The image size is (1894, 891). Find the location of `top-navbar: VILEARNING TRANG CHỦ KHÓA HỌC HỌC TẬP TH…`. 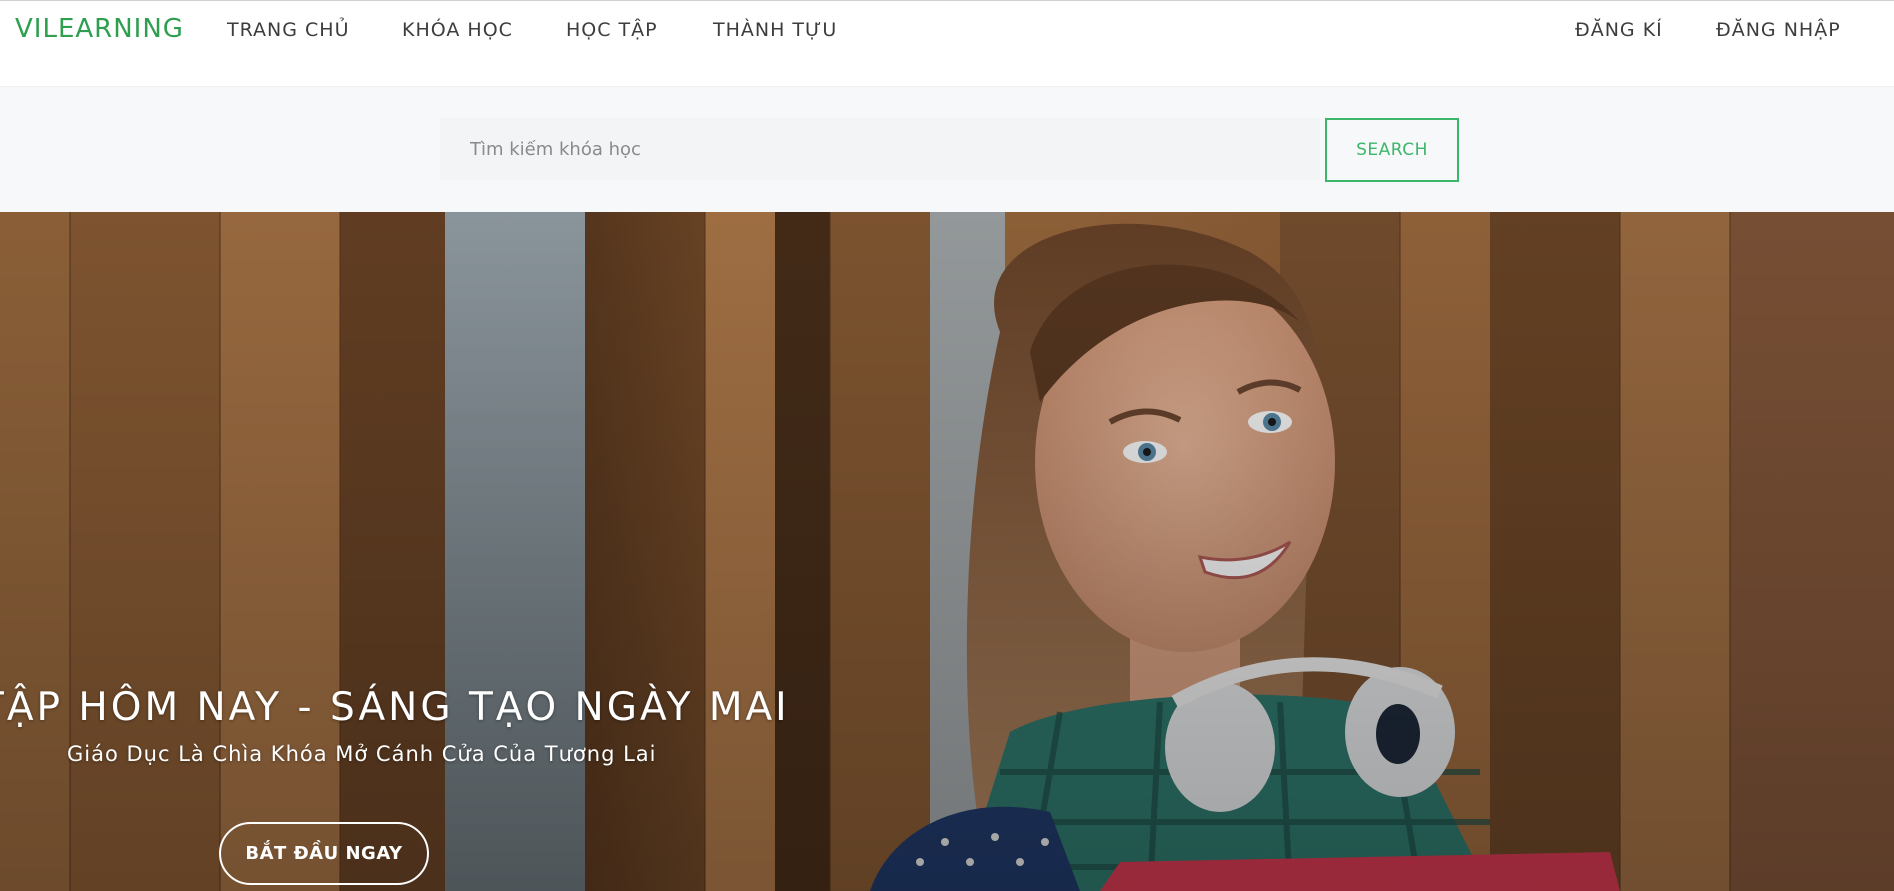

top-navbar: VILEARNING TRANG CHỦ KHÓA HỌC HỌC TẬP TH… is located at coordinates (947, 43).